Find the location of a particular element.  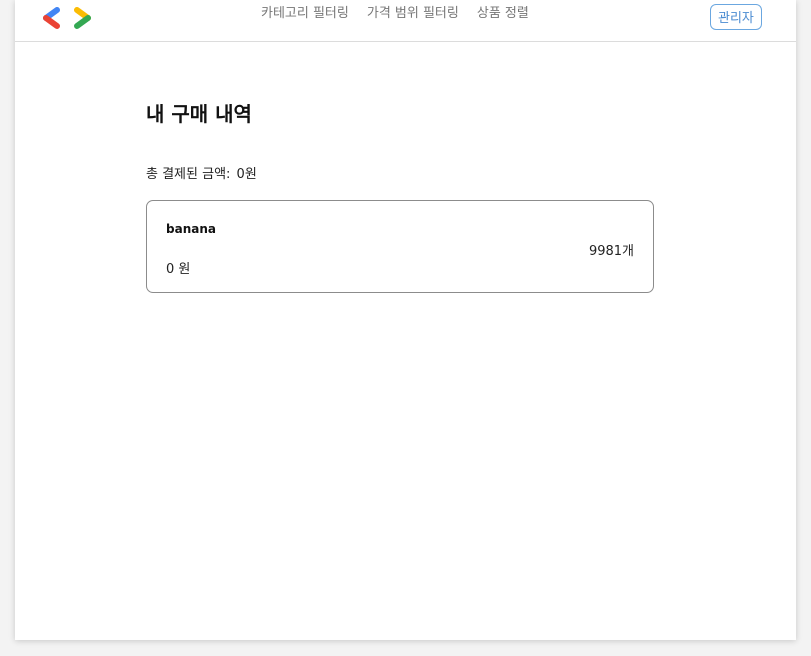

nav-category-filter: 카테고리 필터링 is located at coordinates (305, 14).